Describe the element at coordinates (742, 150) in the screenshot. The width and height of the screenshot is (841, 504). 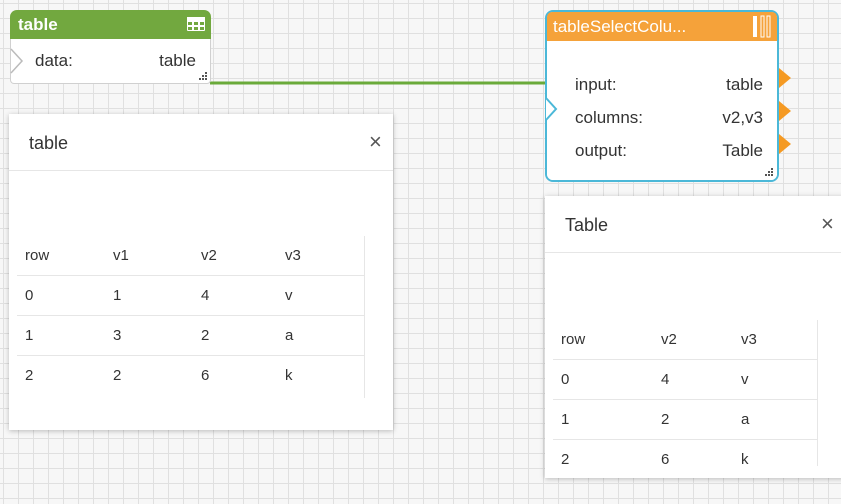
I see `port-value: Table` at that location.